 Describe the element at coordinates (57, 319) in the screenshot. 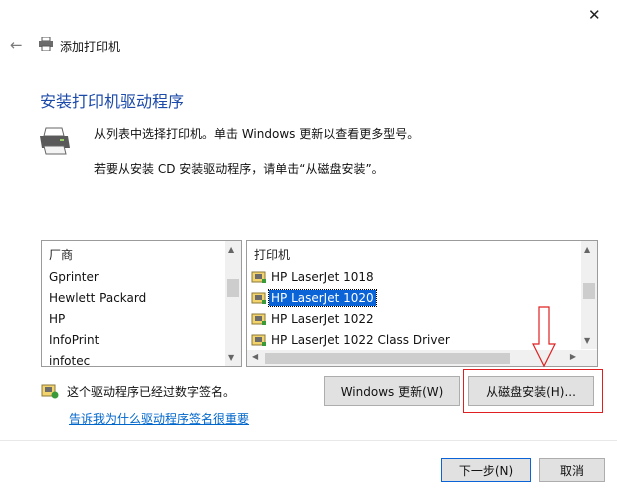

I see `list-item: HP` at that location.